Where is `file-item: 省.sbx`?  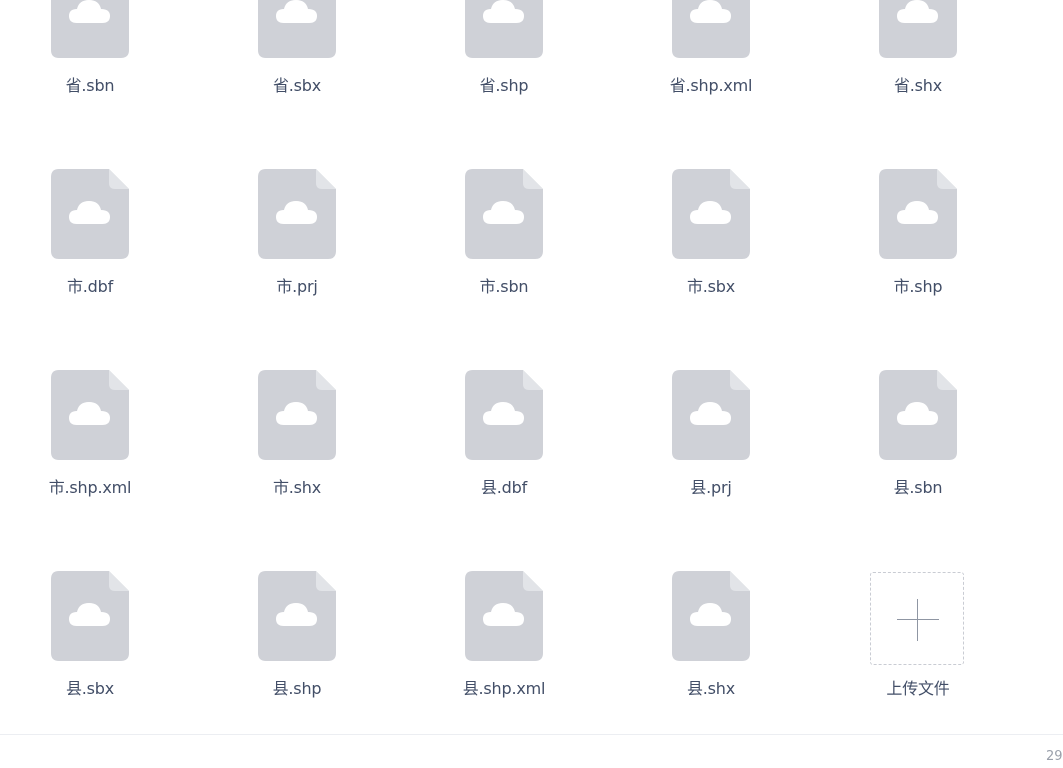
file-item: 省.sbx is located at coordinates (297, 69).